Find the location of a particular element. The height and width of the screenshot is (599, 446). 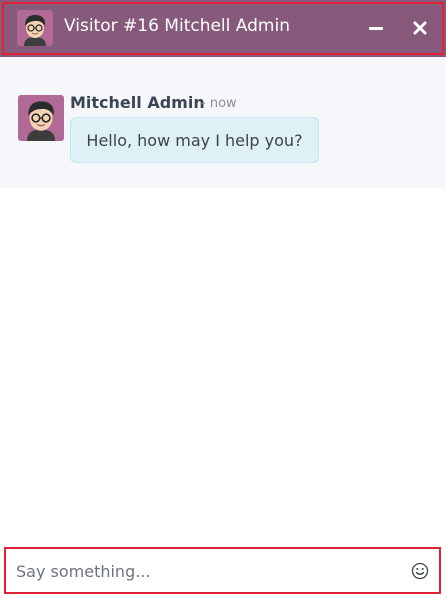

minimize-button is located at coordinates (376, 28).